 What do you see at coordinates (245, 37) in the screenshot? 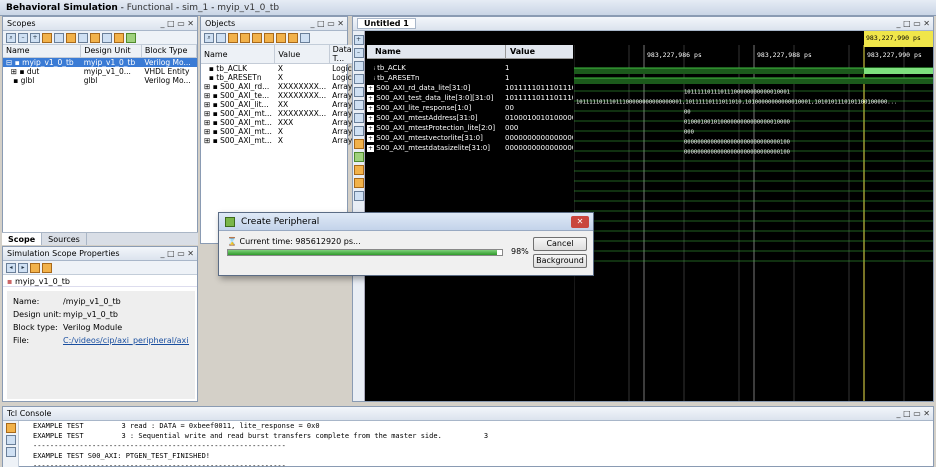
I see `output-icon` at bounding box center [245, 37].